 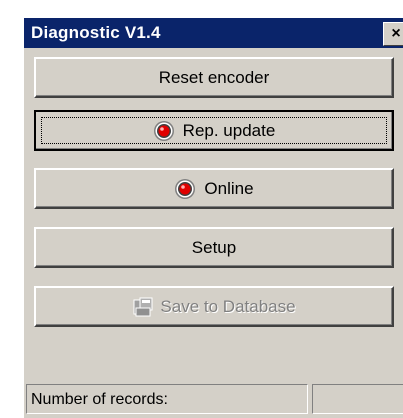 What do you see at coordinates (143, 306) in the screenshot?
I see `database-save-icon` at bounding box center [143, 306].